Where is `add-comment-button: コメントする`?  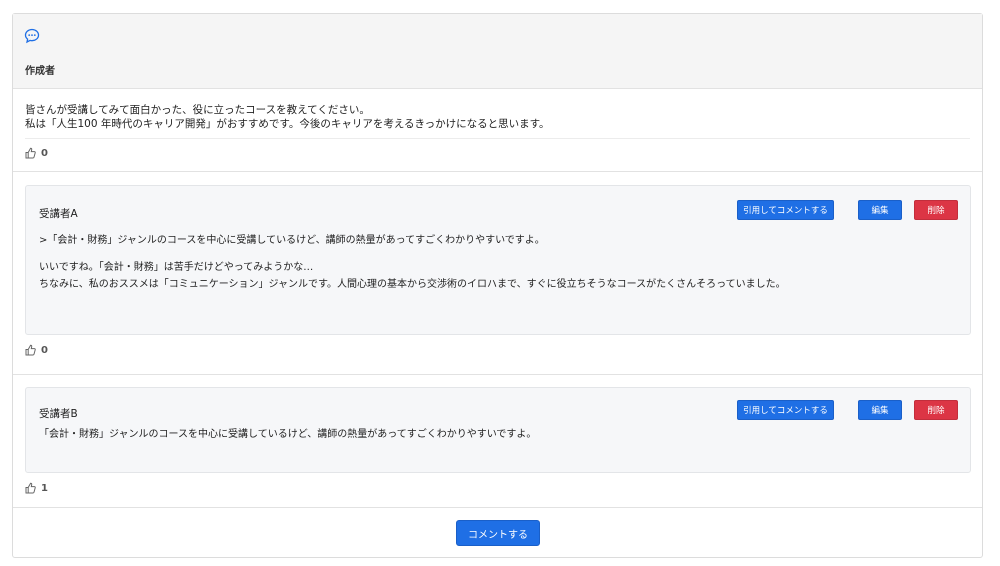 add-comment-button: コメントする is located at coordinates (498, 533).